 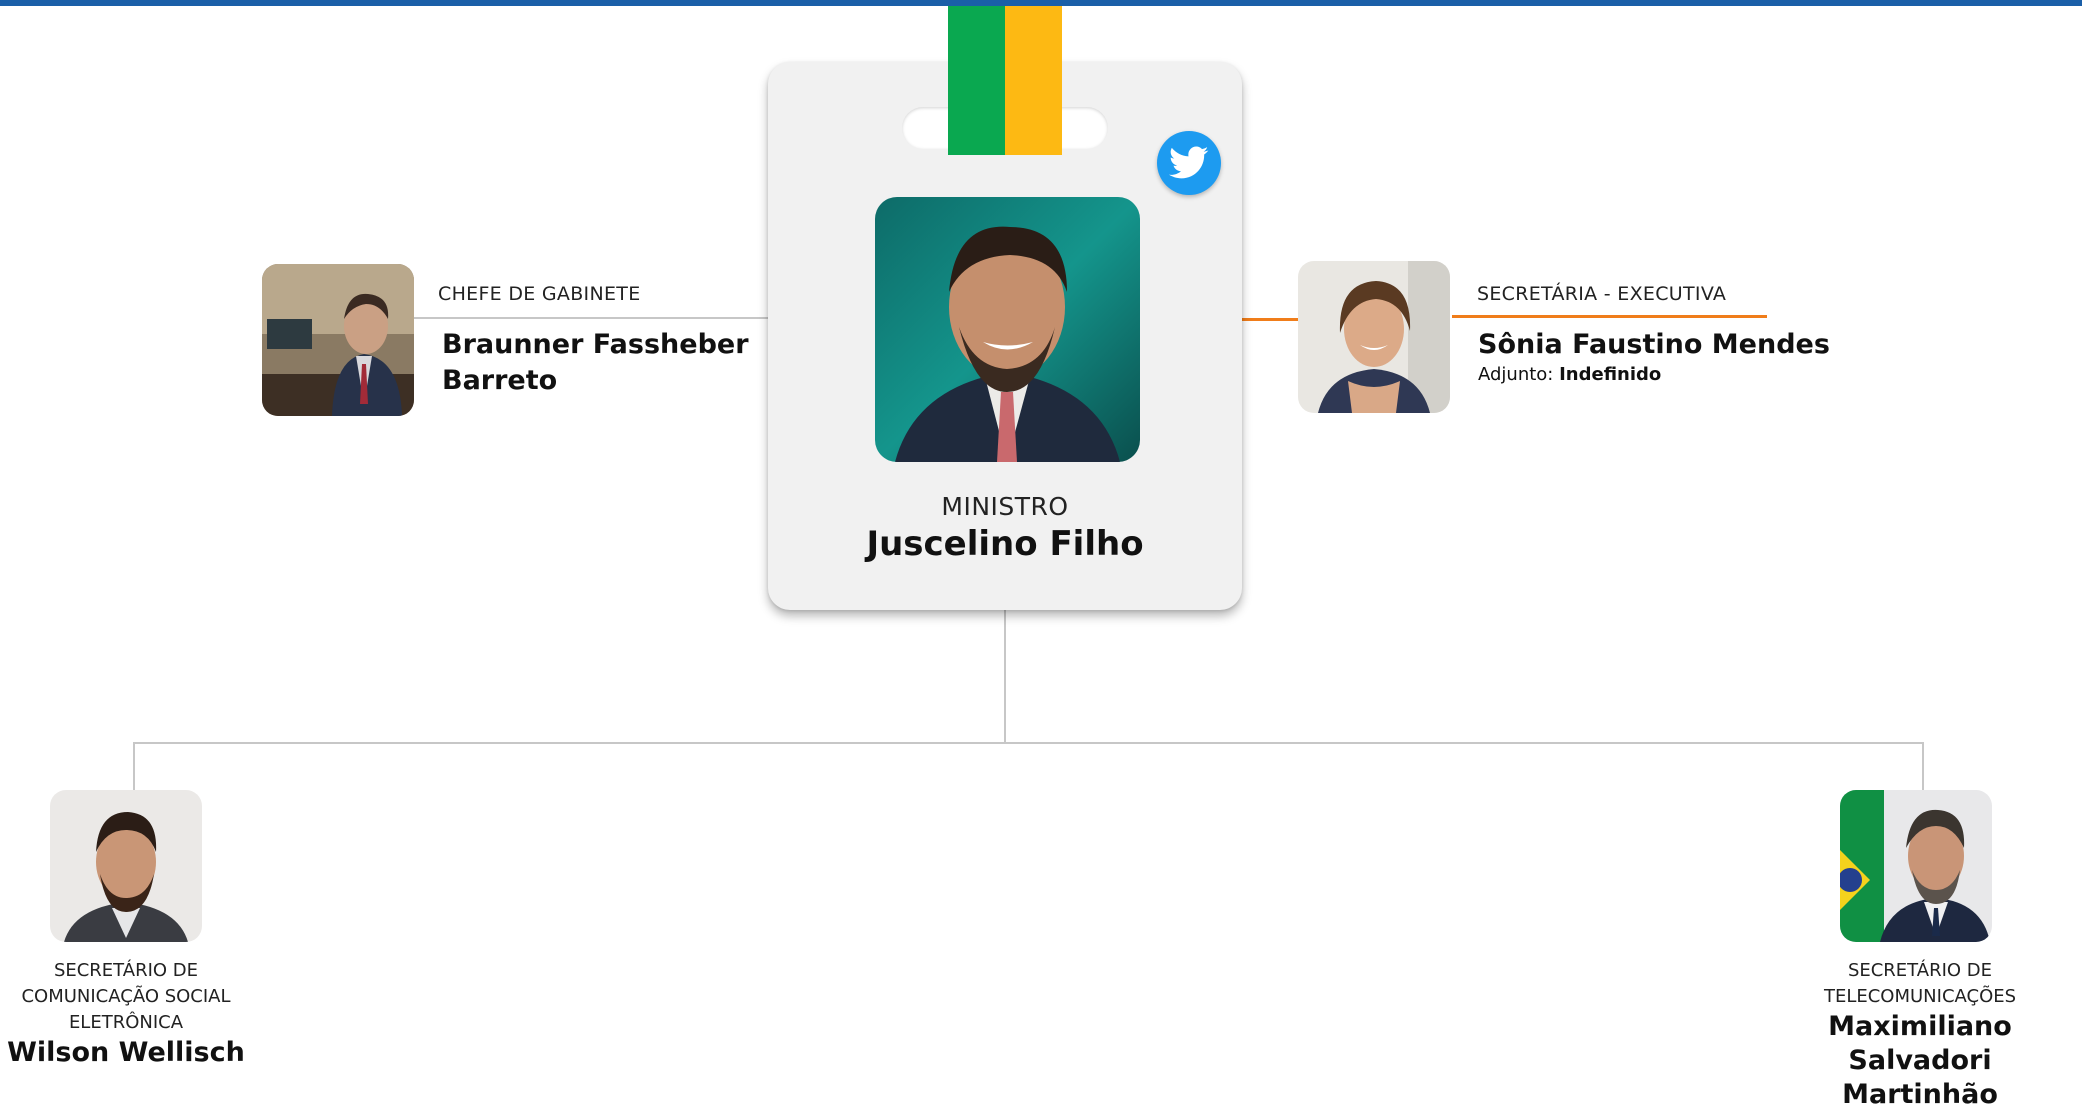 What do you see at coordinates (1916, 866) in the screenshot?
I see `secretary-telecom-photo` at bounding box center [1916, 866].